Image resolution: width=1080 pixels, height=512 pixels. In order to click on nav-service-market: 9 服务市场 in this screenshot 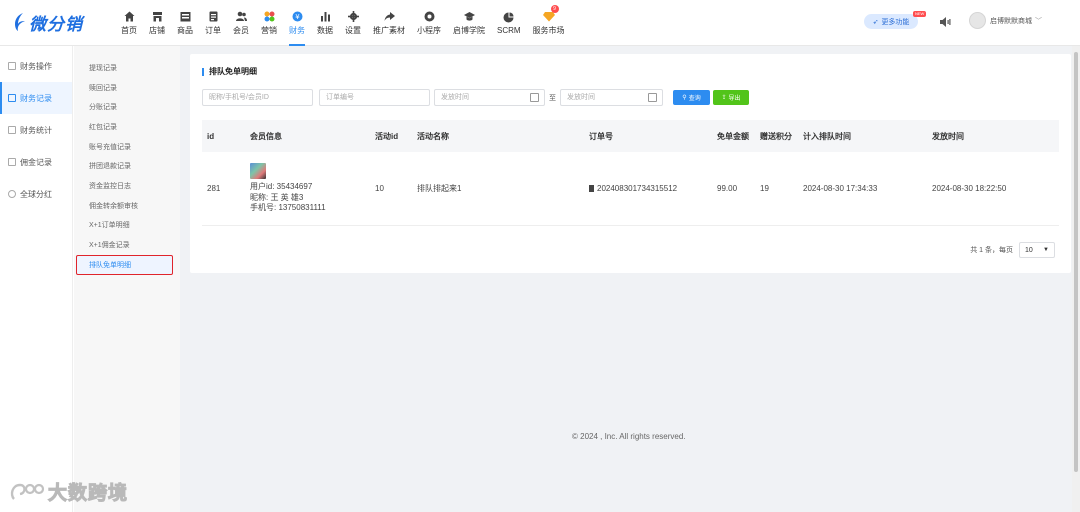, I will do `click(549, 23)`.